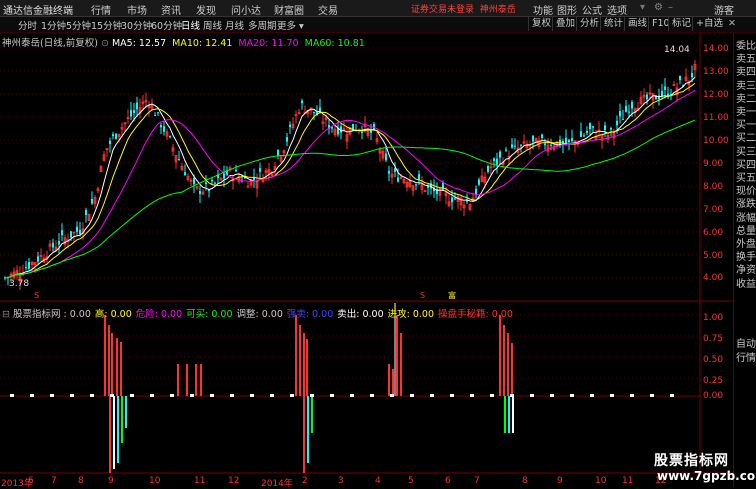 This screenshot has height=489, width=756. I want to click on tab-15min: 15分钟, so click(106, 25).